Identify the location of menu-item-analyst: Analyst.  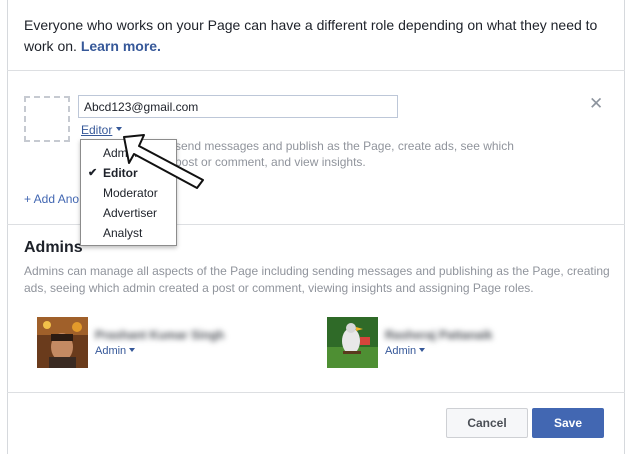
(128, 233).